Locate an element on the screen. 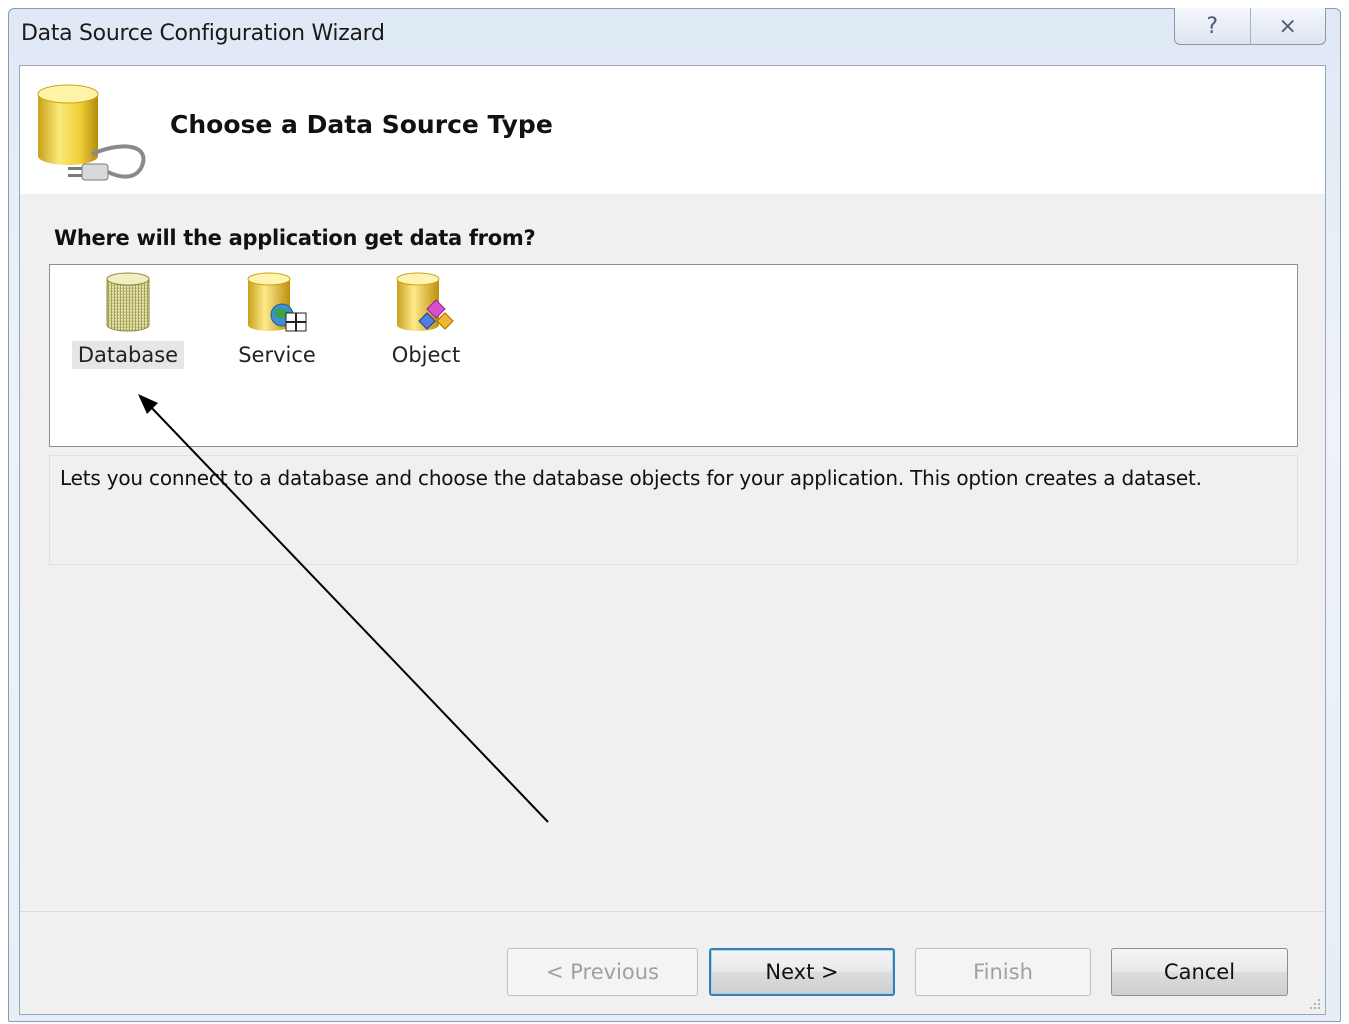 The image size is (1349, 1024). footer-divider is located at coordinates (672, 911).